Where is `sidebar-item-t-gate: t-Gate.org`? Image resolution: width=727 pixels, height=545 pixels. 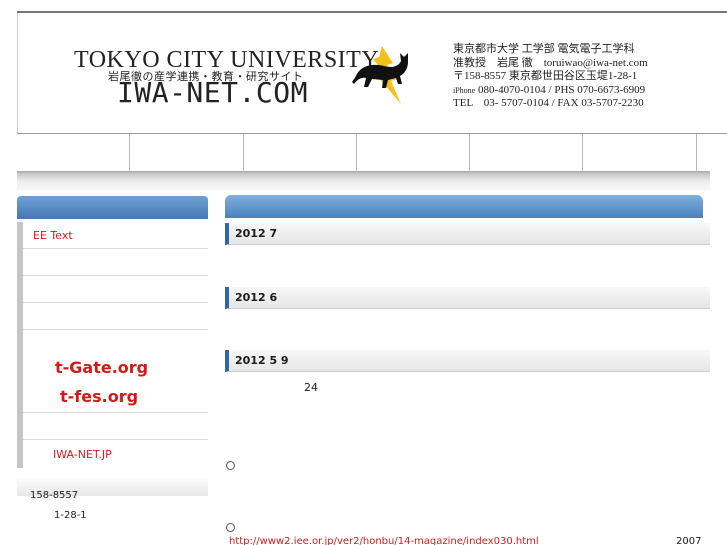
sidebar-item-t-gate: t-Gate.org is located at coordinates (115, 358).